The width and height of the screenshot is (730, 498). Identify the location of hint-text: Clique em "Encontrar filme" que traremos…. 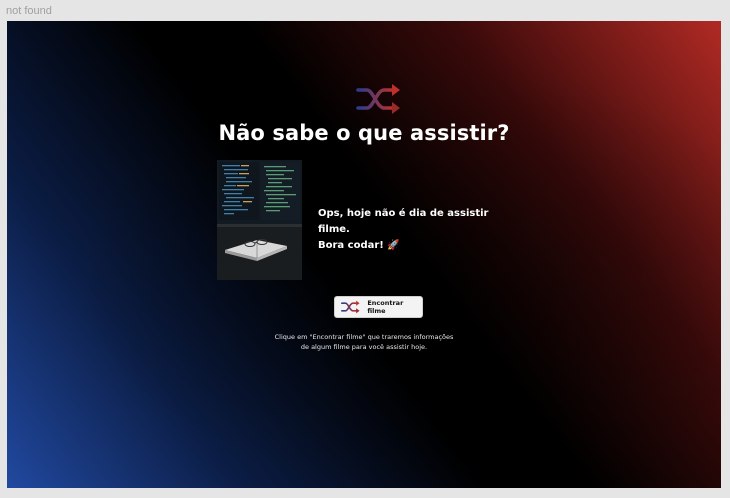
(364, 342).